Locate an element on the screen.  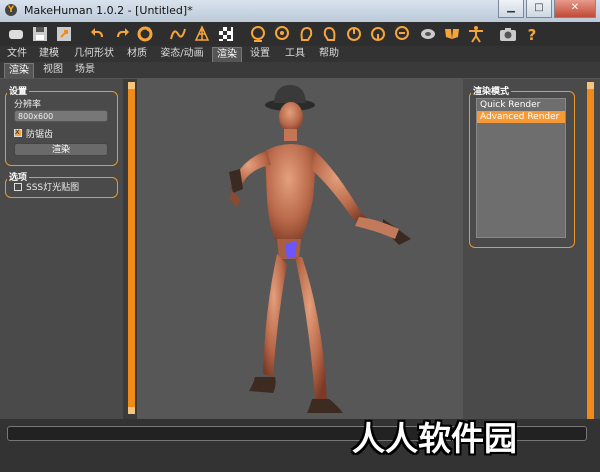
right-scrollbar is located at coordinates (590, 268).